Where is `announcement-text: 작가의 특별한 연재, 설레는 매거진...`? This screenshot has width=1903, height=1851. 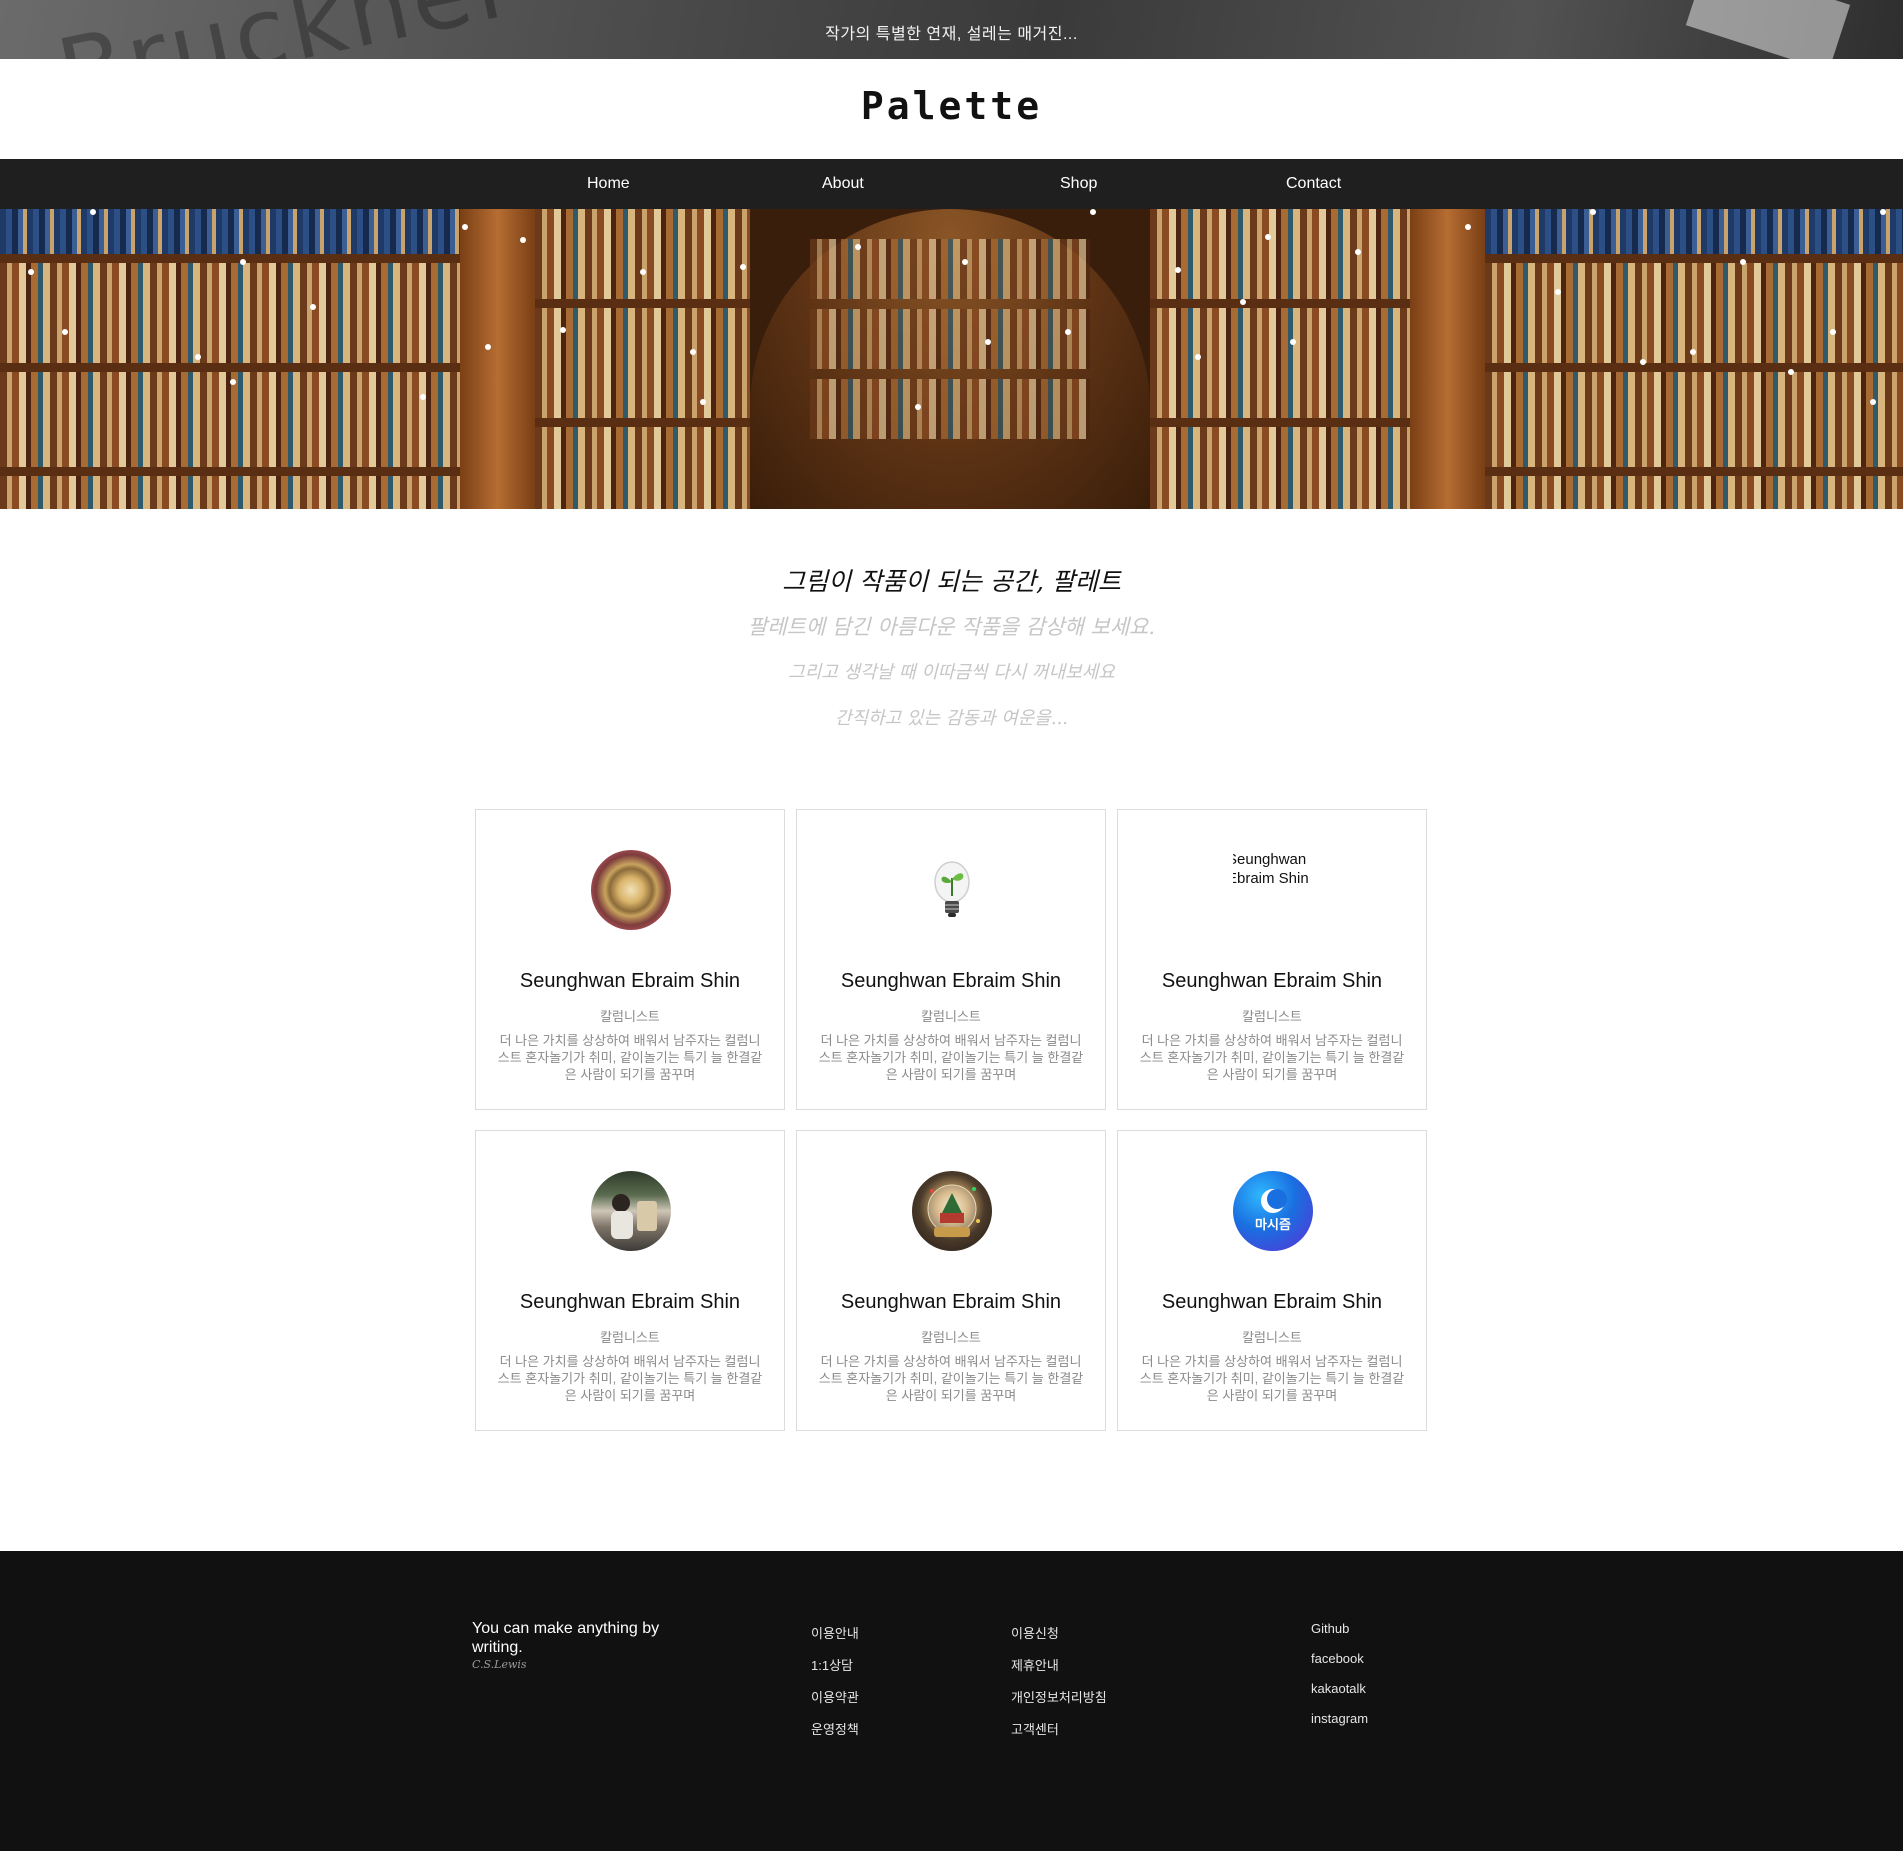 announcement-text: 작가의 특별한 연재, 설레는 매거진... is located at coordinates (951, 34).